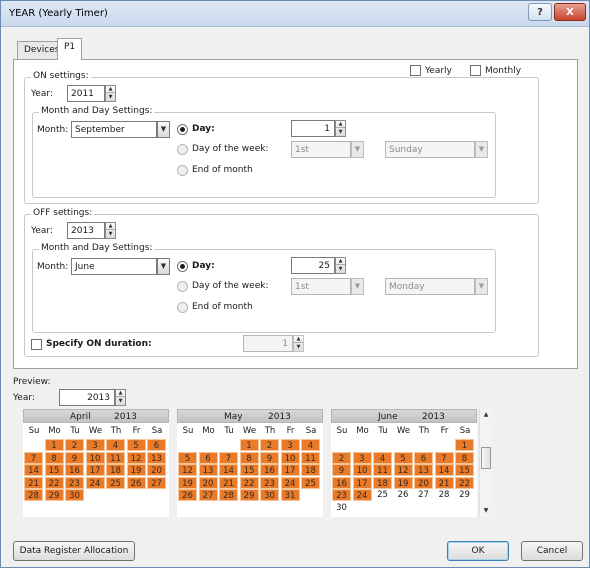 Image resolution: width=590 pixels, height=568 pixels. Describe the element at coordinates (540, 12) in the screenshot. I see `help-button: ?` at that location.